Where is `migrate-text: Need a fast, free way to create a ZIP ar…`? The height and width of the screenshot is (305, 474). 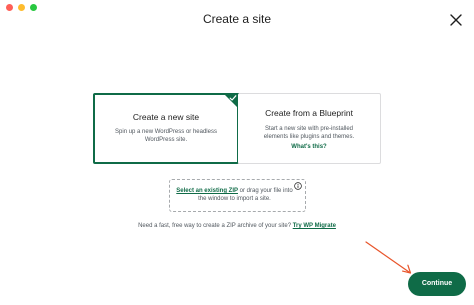 migrate-text: Need a fast, free way to create a ZIP ar… is located at coordinates (215, 226).